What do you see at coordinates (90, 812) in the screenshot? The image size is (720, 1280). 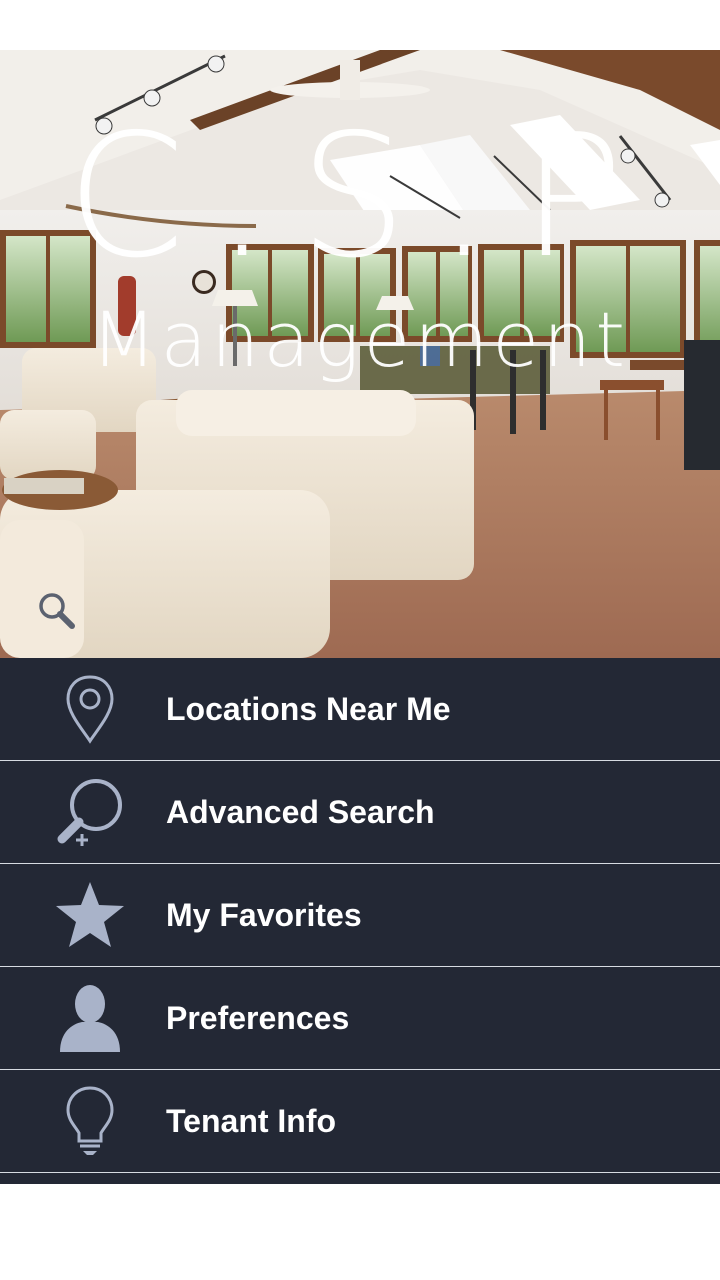 I see `advanced-search-icon` at bounding box center [90, 812].